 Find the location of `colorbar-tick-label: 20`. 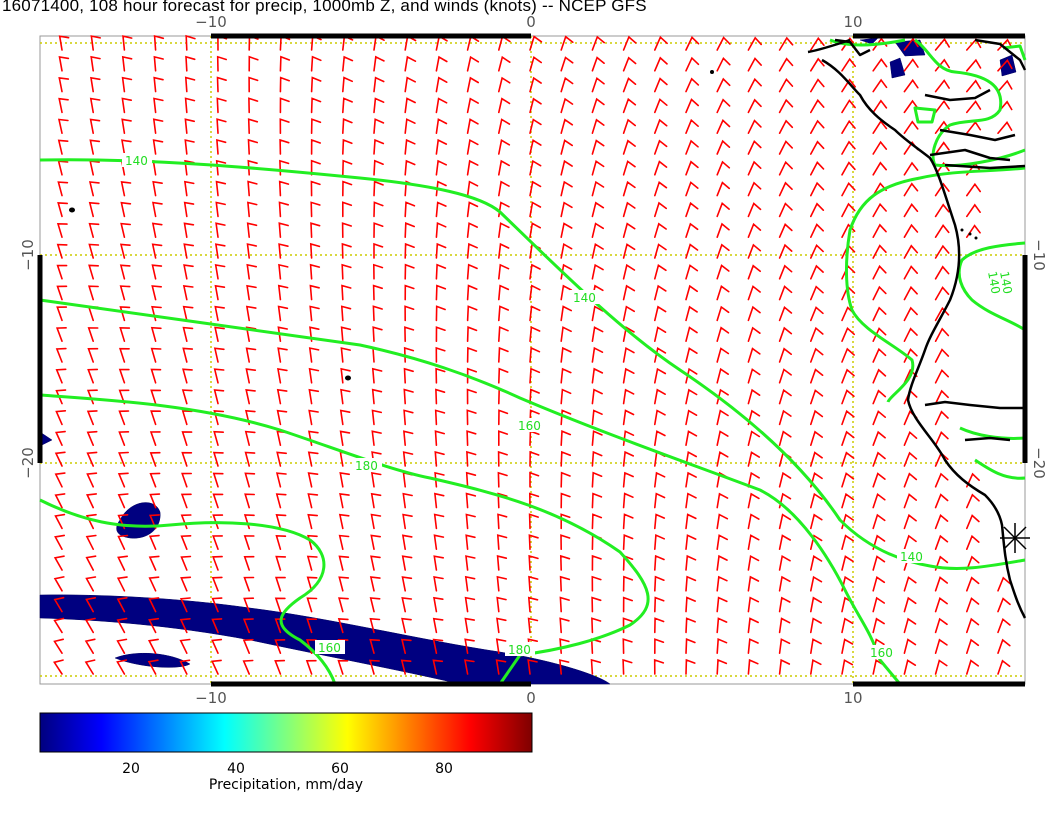

colorbar-tick-label: 20 is located at coordinates (131, 769).